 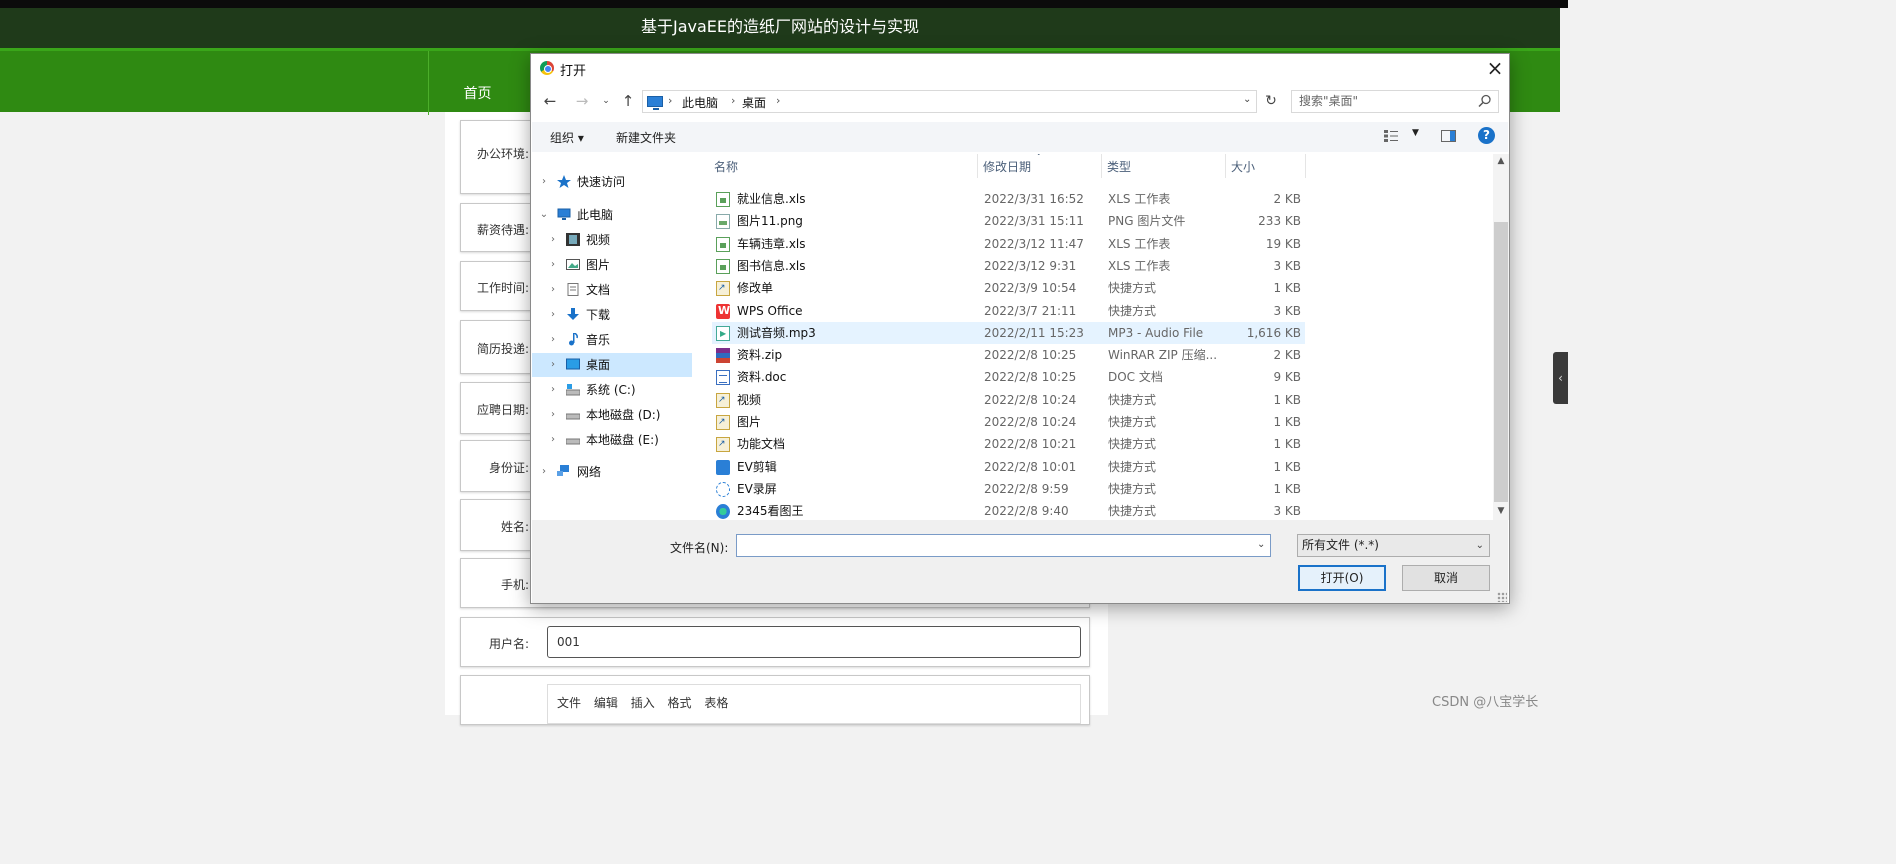 What do you see at coordinates (598, 290) in the screenshot?
I see `nav-label: 文档` at bounding box center [598, 290].